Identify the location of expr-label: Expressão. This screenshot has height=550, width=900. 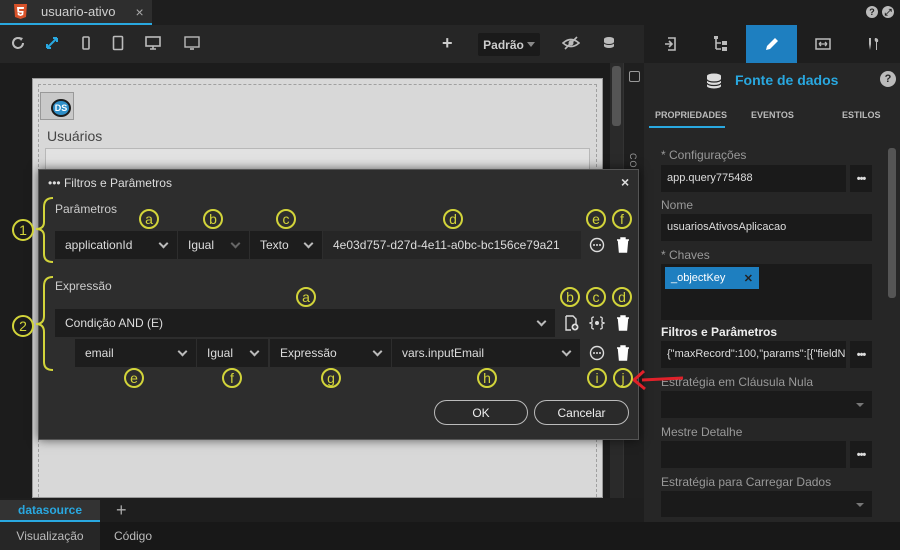
(83, 286).